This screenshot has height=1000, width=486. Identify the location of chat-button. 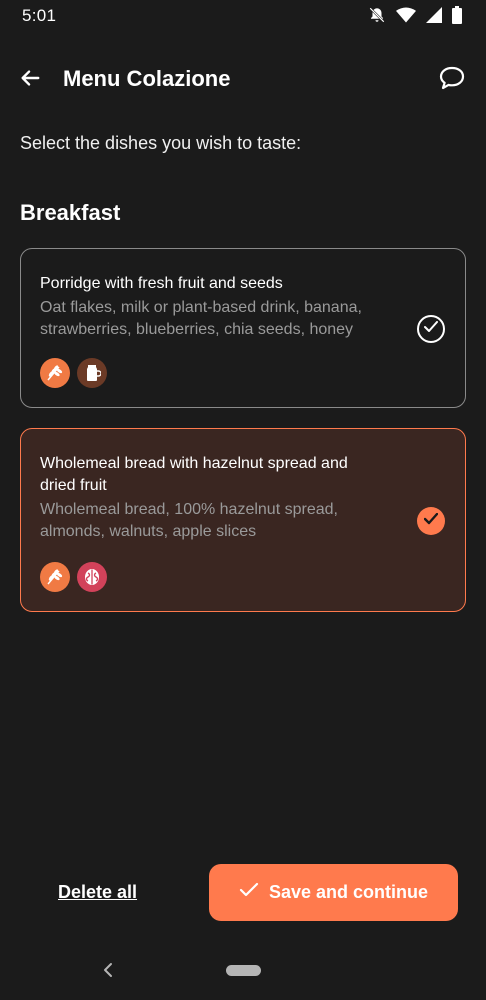
(452, 80).